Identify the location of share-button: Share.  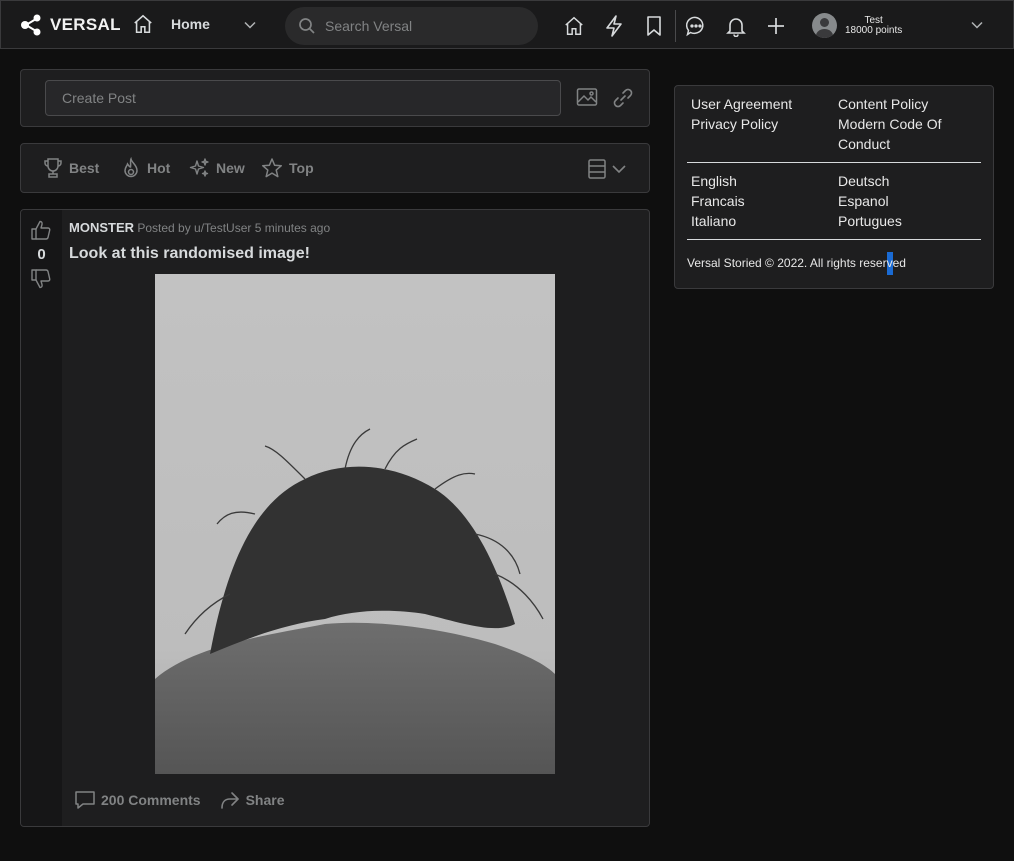
(252, 800).